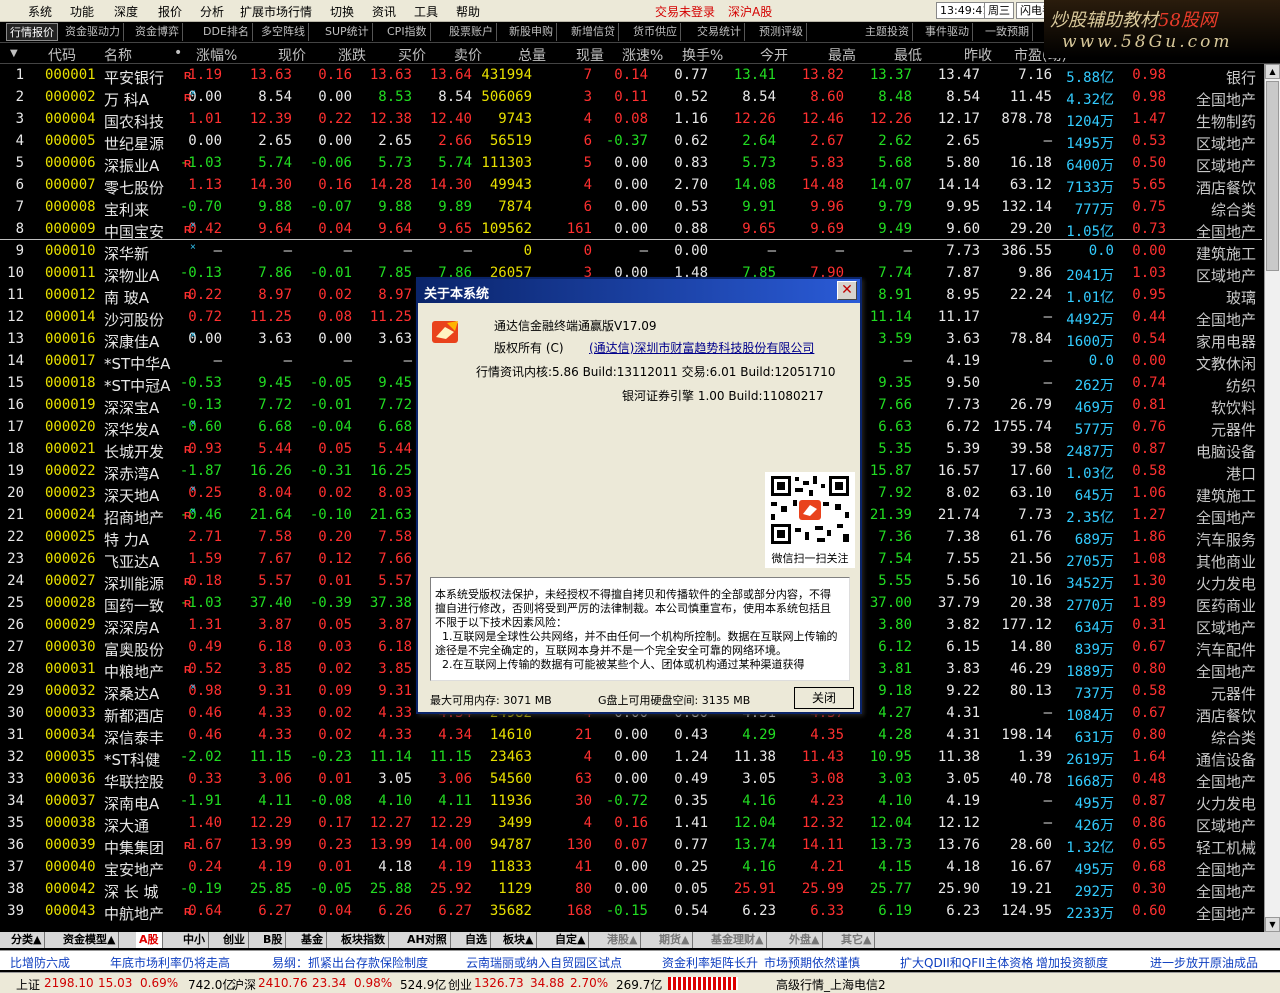  What do you see at coordinates (126, 11) in the screenshot?
I see `menu-item-2: 深度` at bounding box center [126, 11].